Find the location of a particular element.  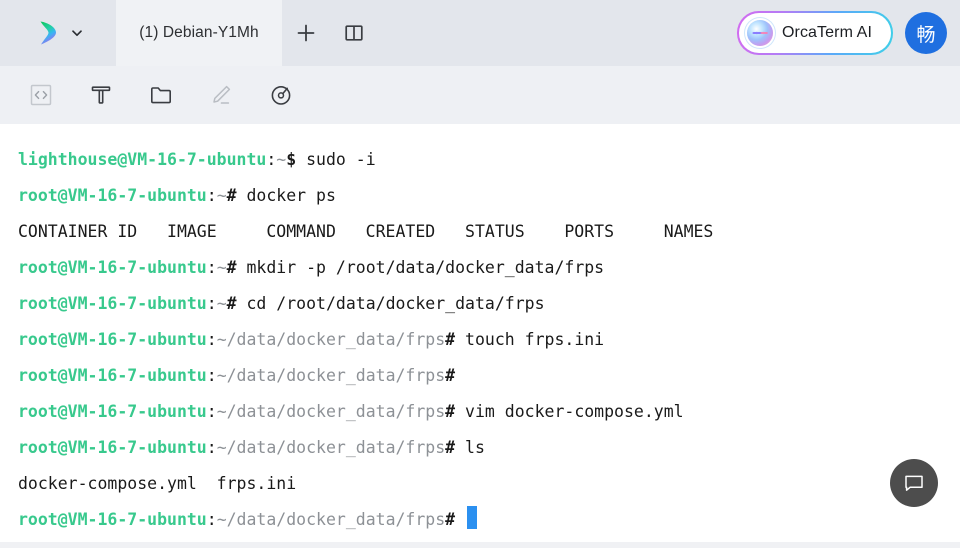

code-icon is located at coordinates (41, 95).